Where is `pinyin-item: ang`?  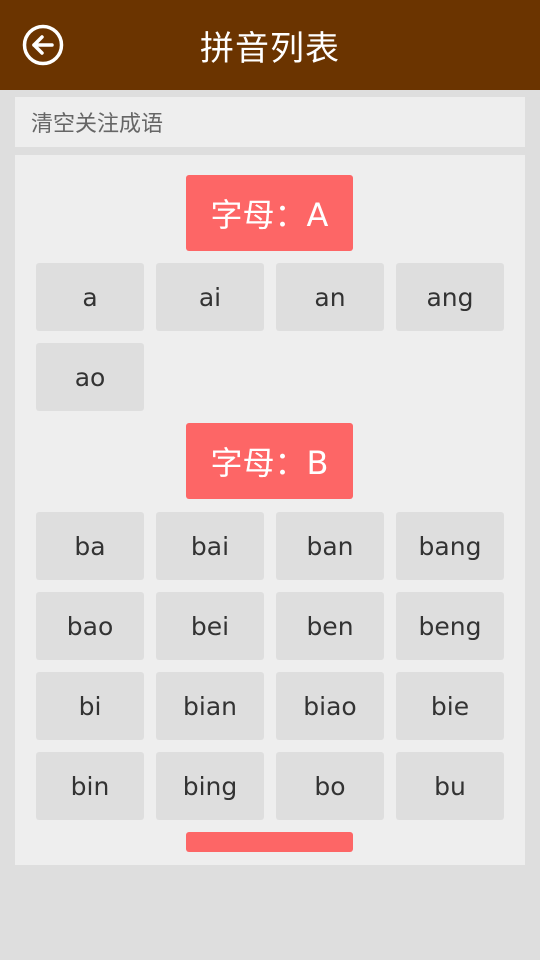 pinyin-item: ang is located at coordinates (450, 297).